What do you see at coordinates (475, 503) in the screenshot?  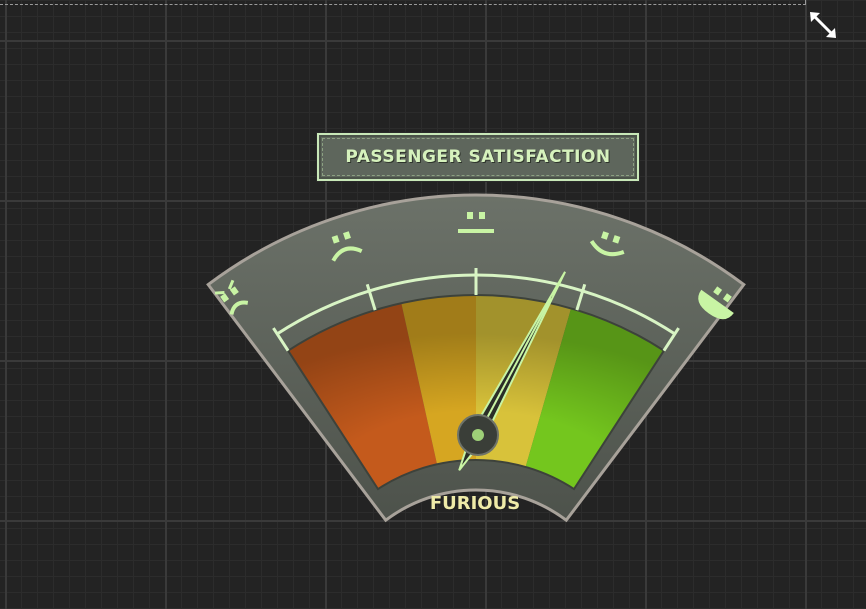 I see `satisfaction-status: FURIOUS` at bounding box center [475, 503].